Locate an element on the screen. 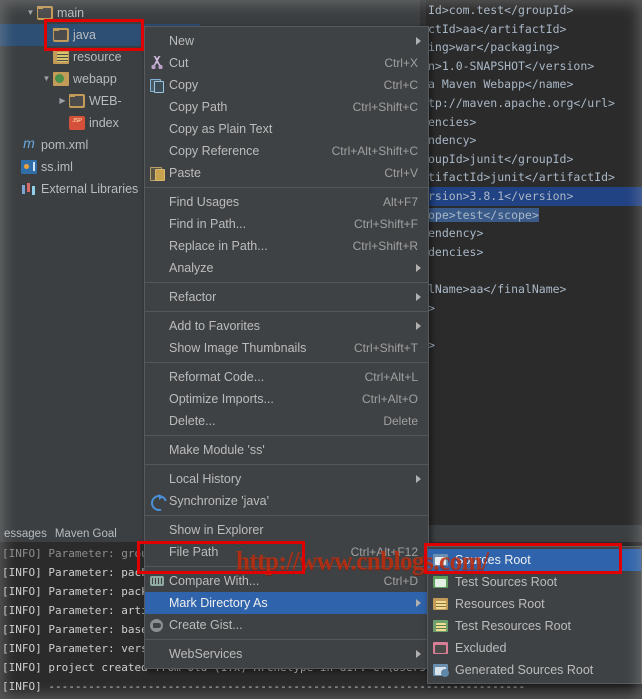  menu-item-make-module-ss: Make Module 'ss' is located at coordinates (286, 450).